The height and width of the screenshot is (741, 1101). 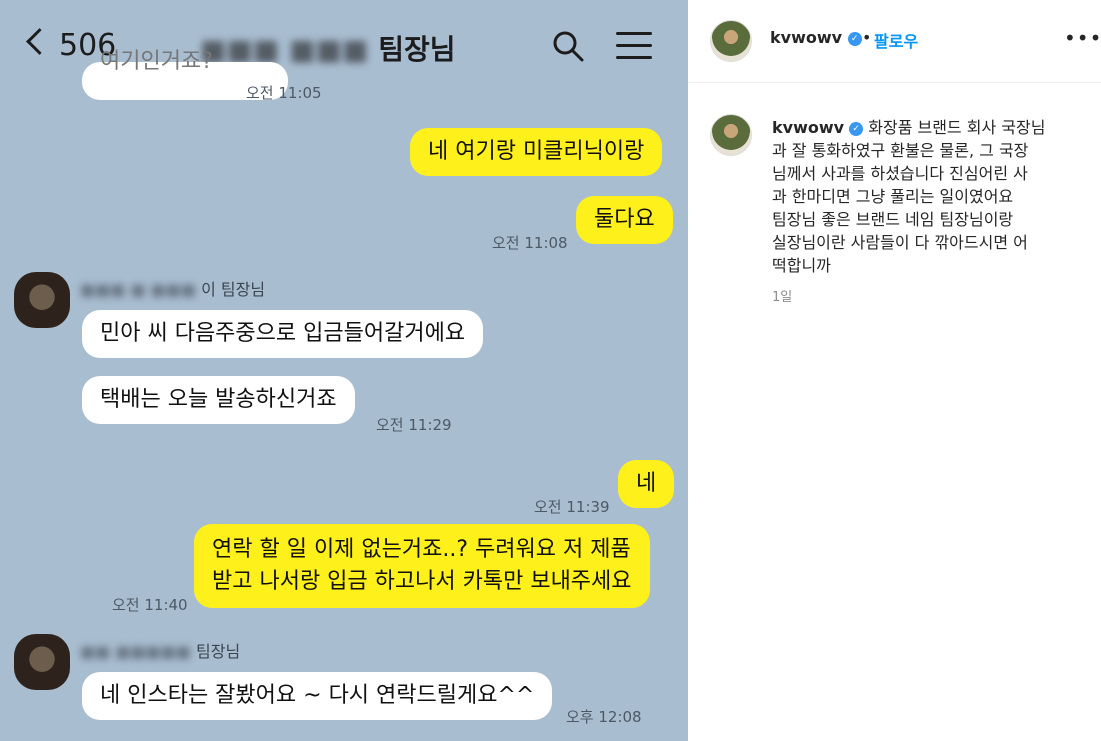 I want to click on chat-bubble-outgoing: 둘다요, so click(x=624, y=220).